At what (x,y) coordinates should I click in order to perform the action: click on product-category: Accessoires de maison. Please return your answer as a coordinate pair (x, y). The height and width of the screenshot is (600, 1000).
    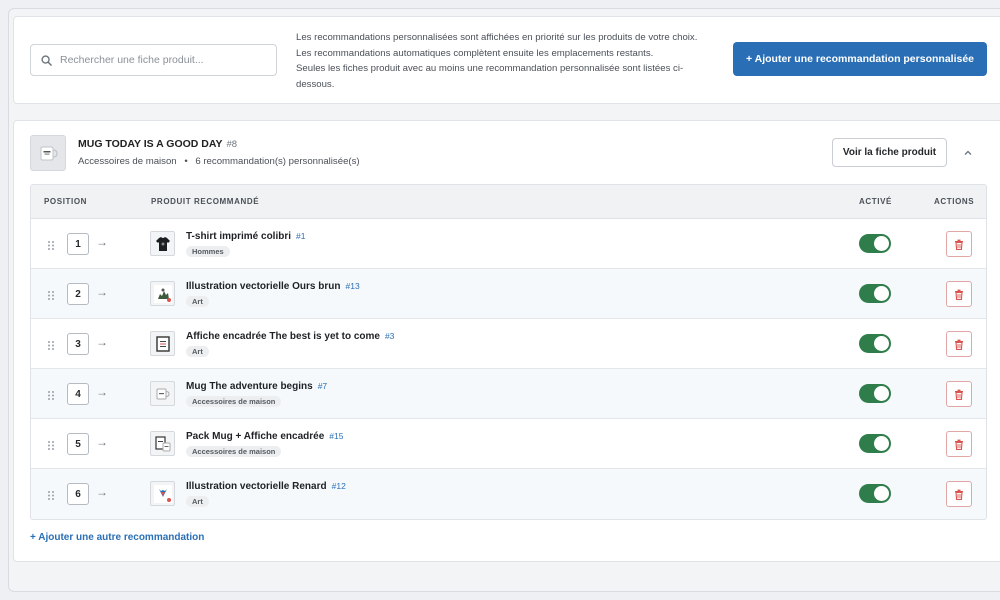
    Looking at the image, I should click on (127, 161).